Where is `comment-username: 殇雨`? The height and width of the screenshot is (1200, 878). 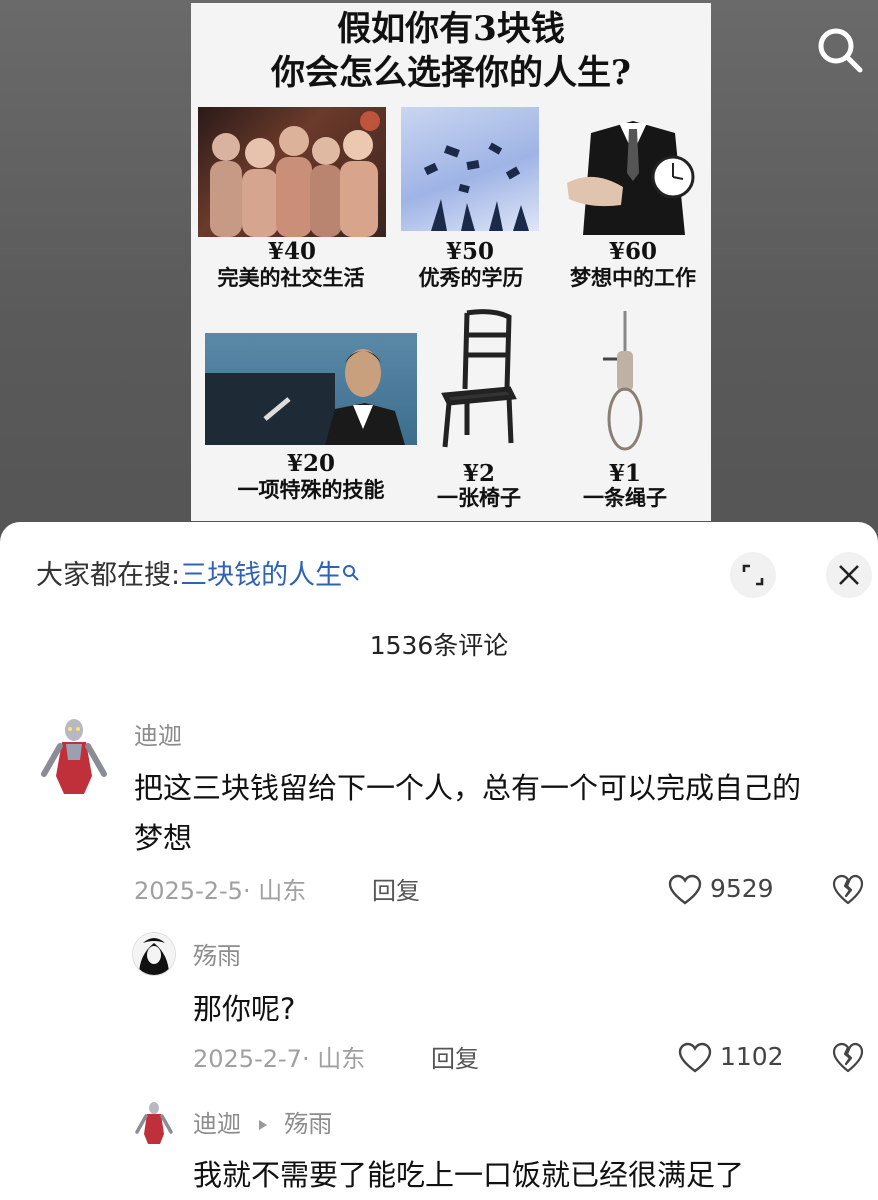
comment-username: 殇雨 is located at coordinates (217, 956).